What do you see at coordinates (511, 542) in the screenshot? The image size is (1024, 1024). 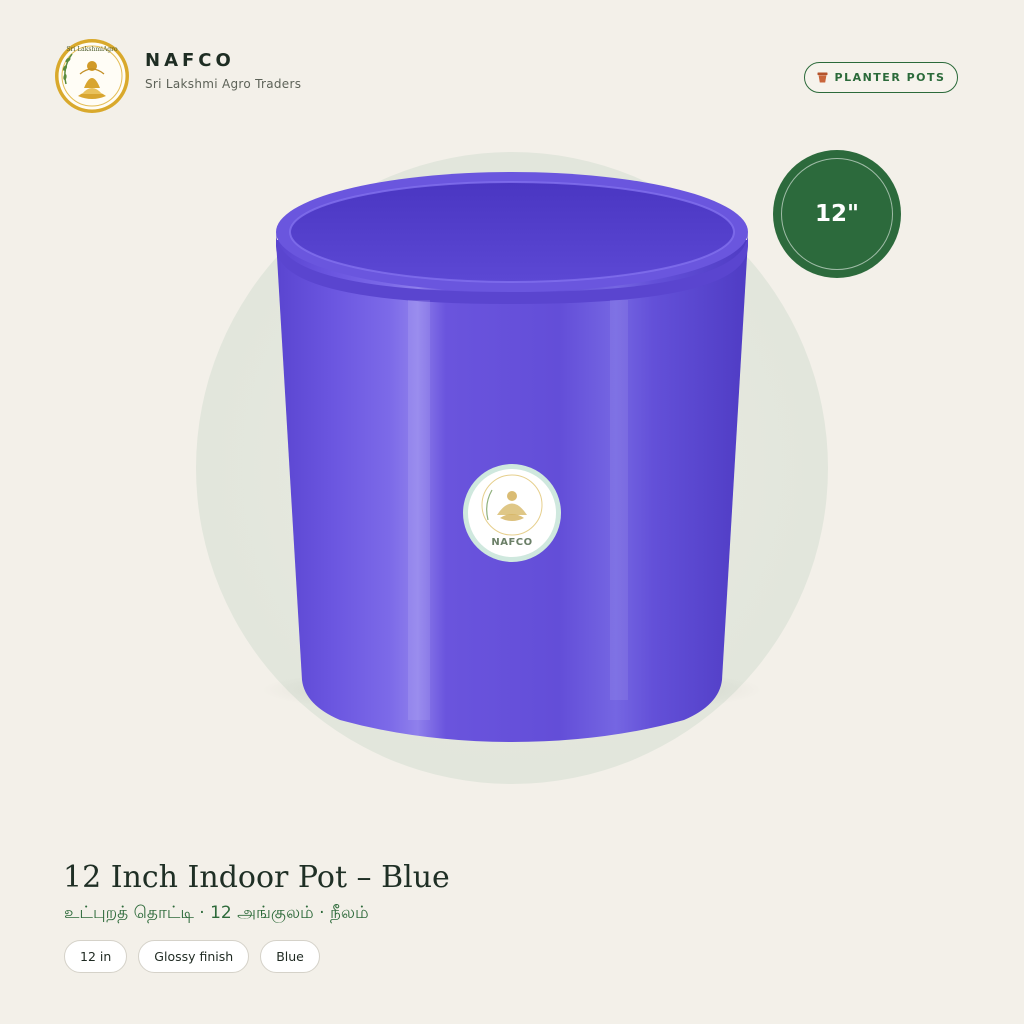 I see `sticker-label: NAFCO` at bounding box center [511, 542].